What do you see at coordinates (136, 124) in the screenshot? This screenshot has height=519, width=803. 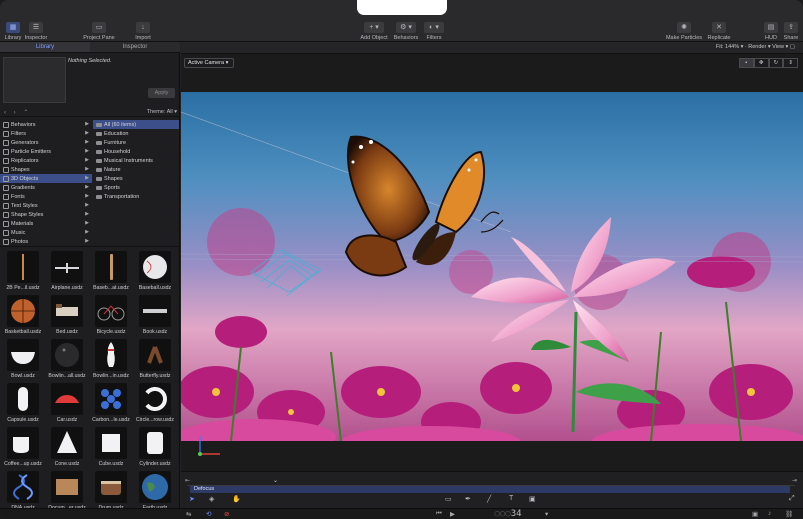 I see `subcategory-item-all-60-items: All (60 items)` at bounding box center [136, 124].